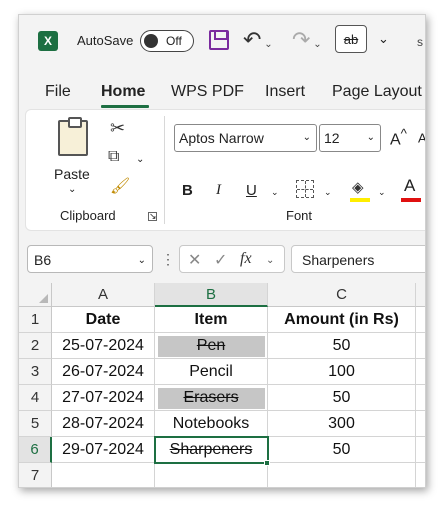  I want to click on amount-cell: 100, so click(342, 372).